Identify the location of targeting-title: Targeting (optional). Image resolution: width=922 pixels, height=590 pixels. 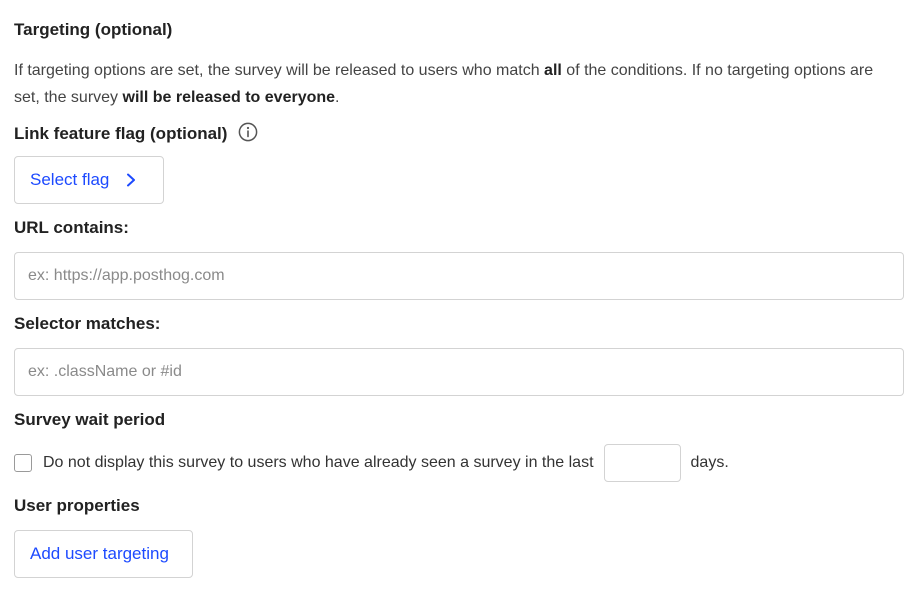
(93, 29).